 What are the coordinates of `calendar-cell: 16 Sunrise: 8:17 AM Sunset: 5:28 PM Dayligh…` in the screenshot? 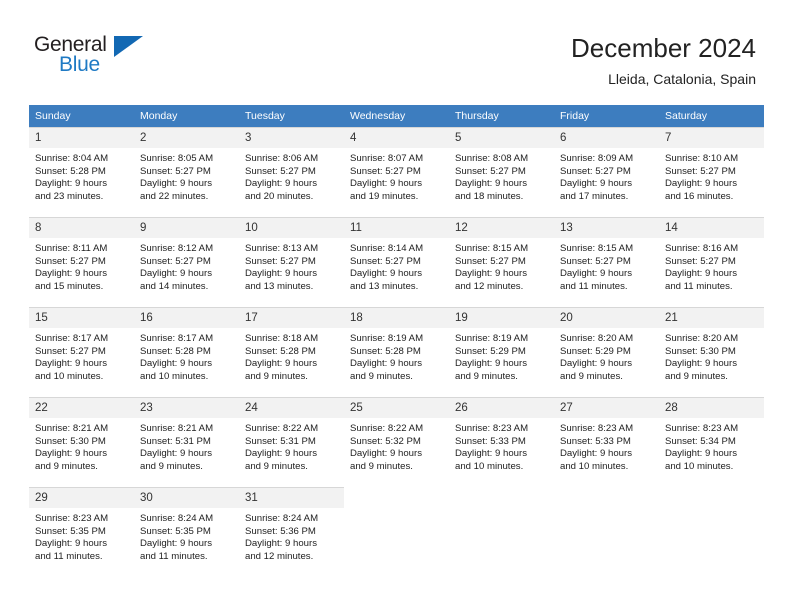 It's located at (186, 352).